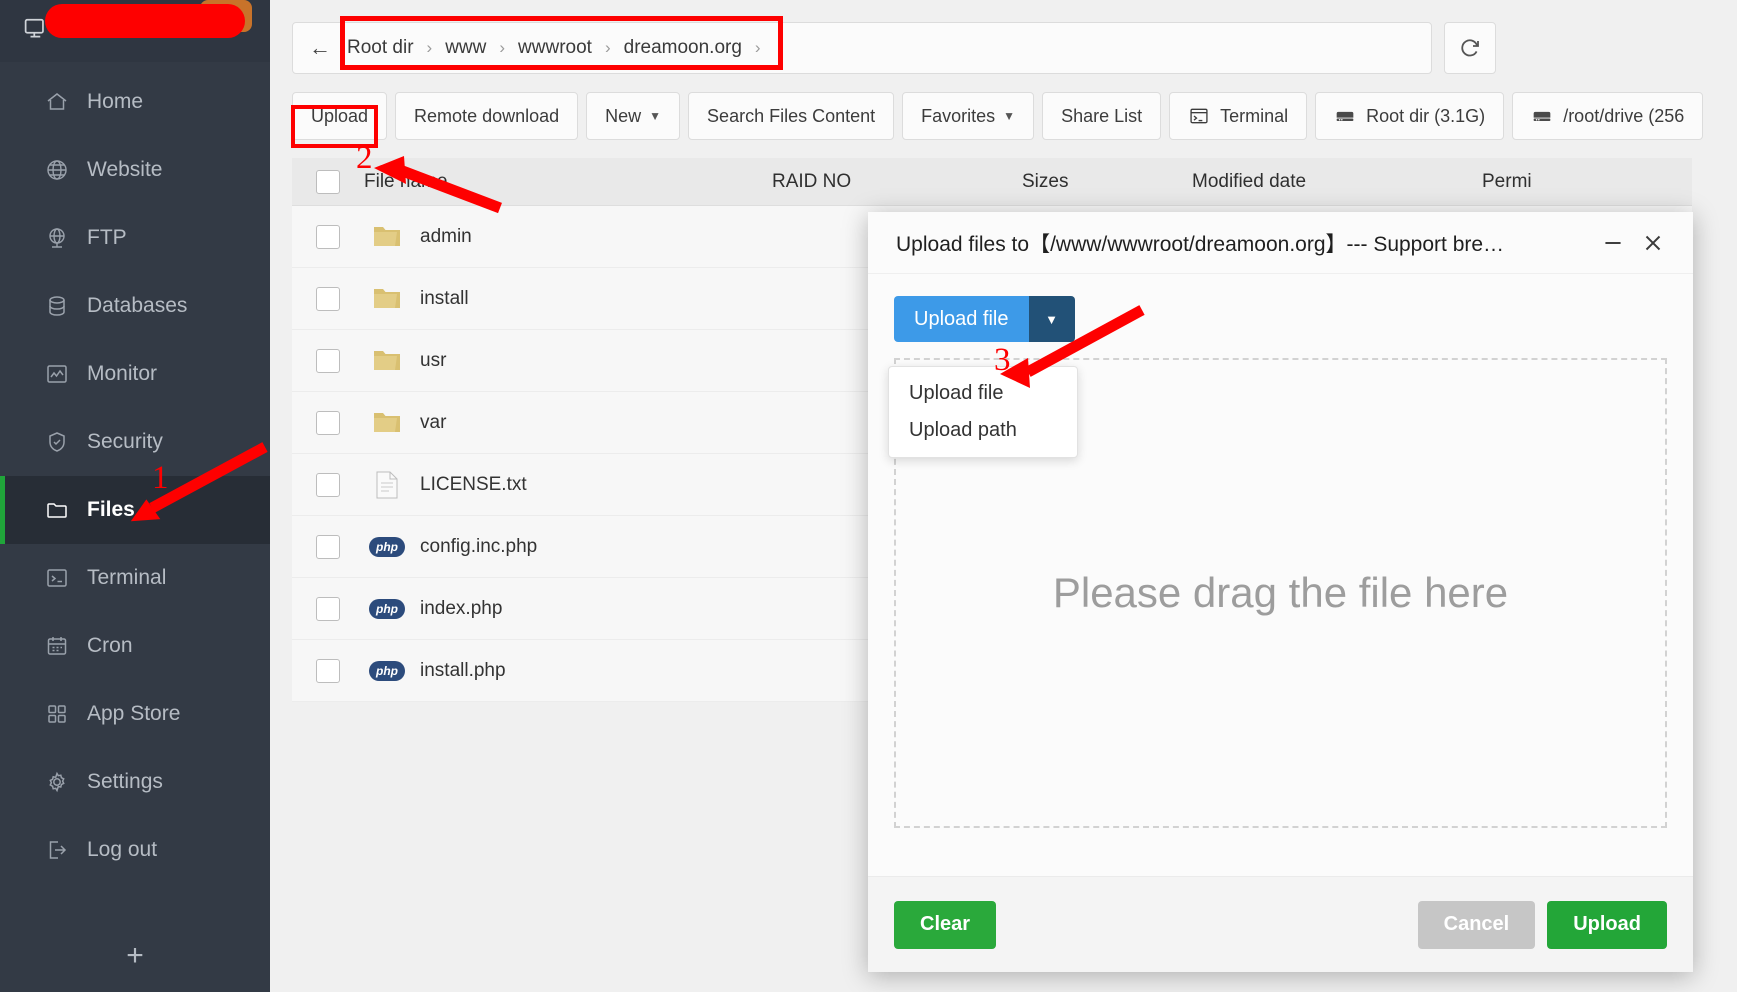  What do you see at coordinates (564, 671) in the screenshot?
I see `row-name-cell: php install.php` at bounding box center [564, 671].